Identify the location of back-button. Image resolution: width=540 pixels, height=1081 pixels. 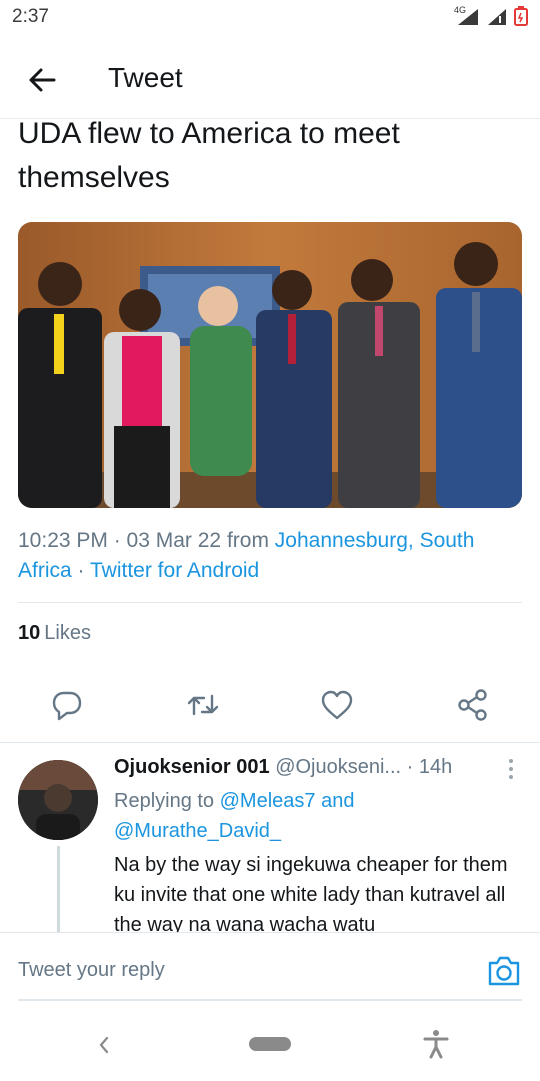
(42, 80).